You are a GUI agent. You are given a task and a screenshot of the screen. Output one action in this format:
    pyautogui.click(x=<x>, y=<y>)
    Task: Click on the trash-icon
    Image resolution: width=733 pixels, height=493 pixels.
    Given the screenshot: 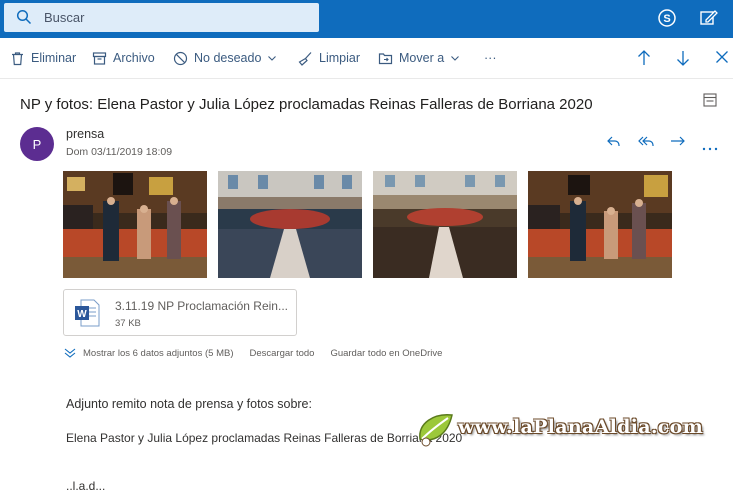 What is the action you would take?
    pyautogui.click(x=17, y=58)
    